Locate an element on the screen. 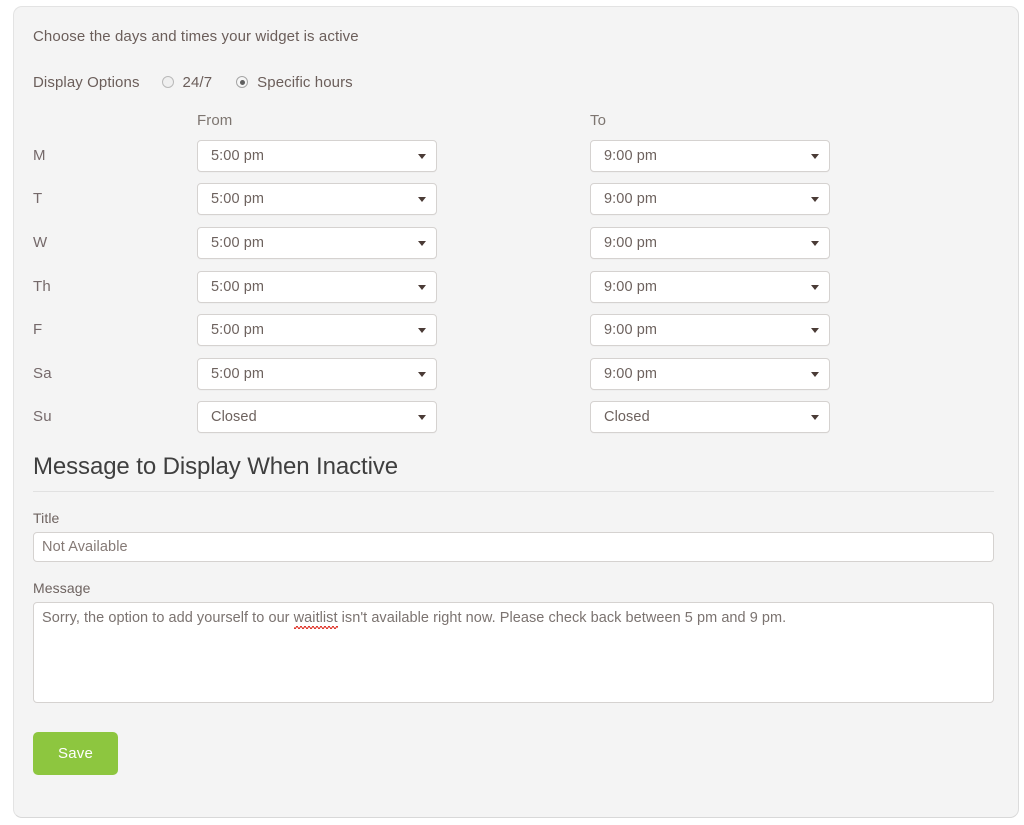 The width and height of the screenshot is (1024, 825). display-options-row: Display Options 24/7 Specific hours is located at coordinates (519, 82).